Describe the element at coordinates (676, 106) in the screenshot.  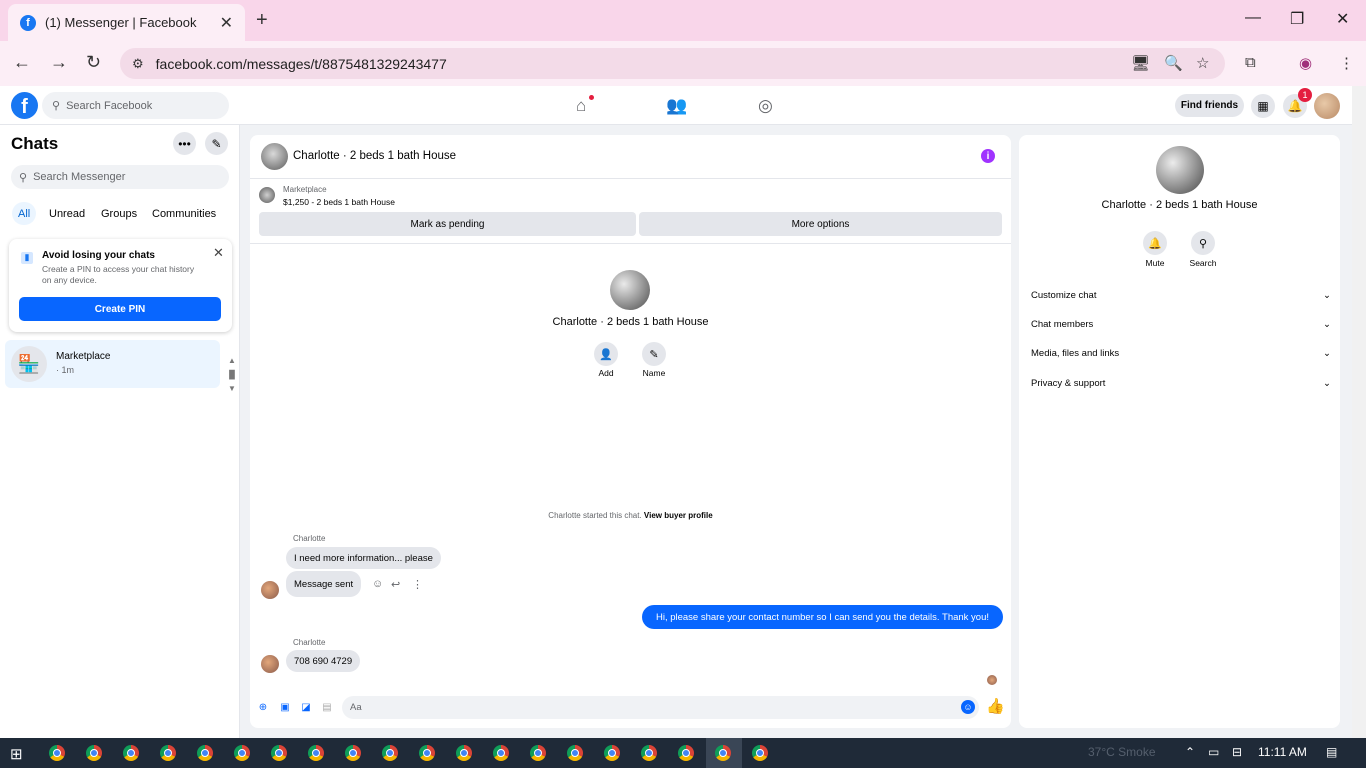
I see `friends-icon: 👥` at that location.